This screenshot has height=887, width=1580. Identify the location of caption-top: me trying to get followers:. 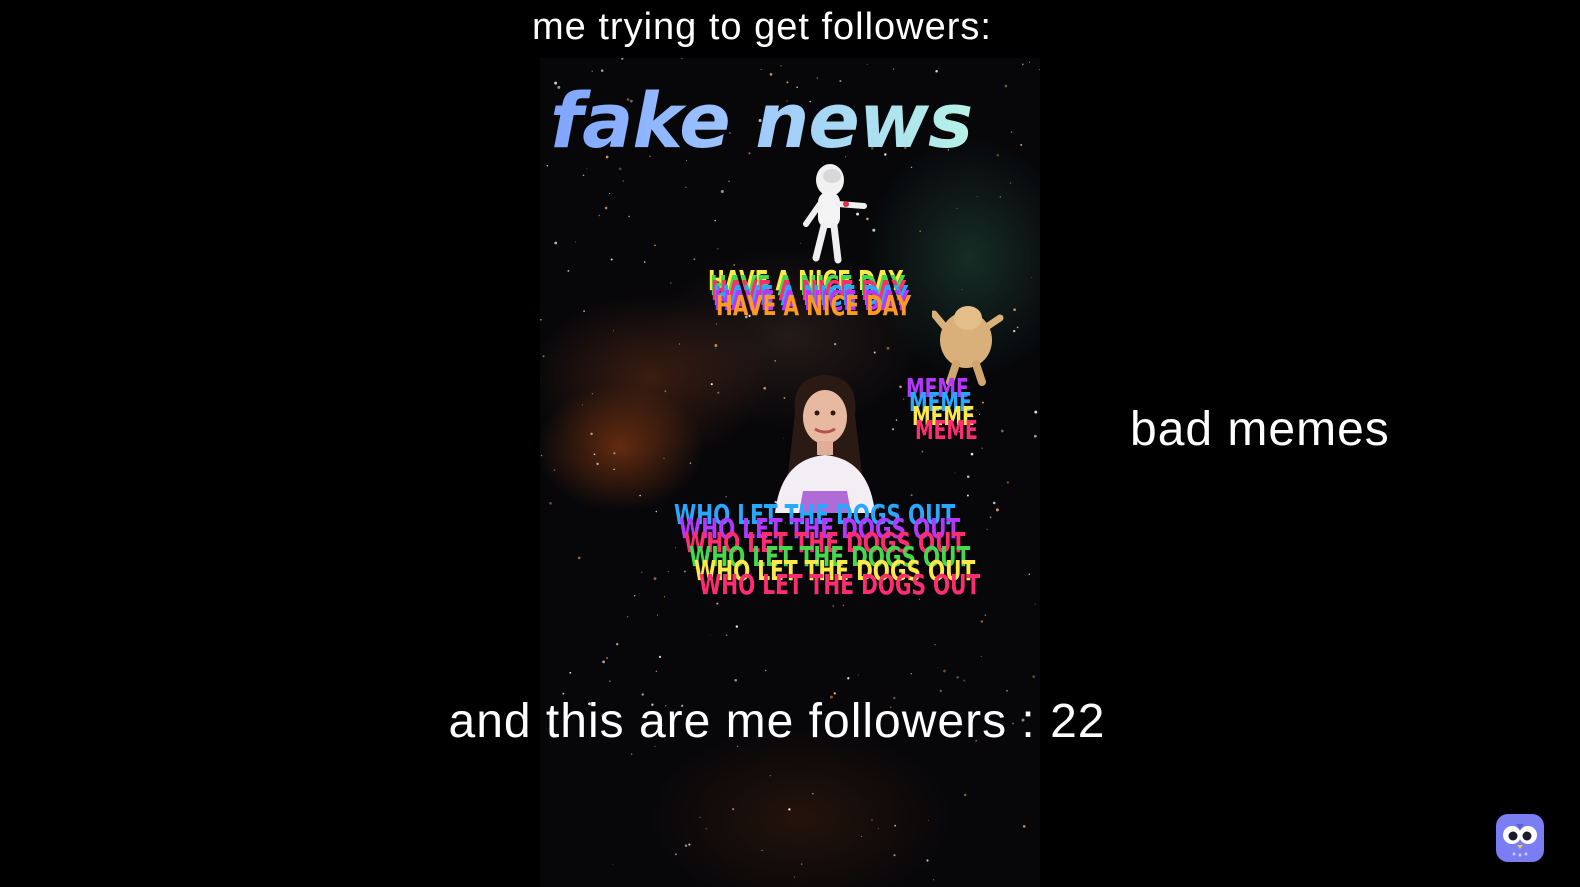
(762, 27).